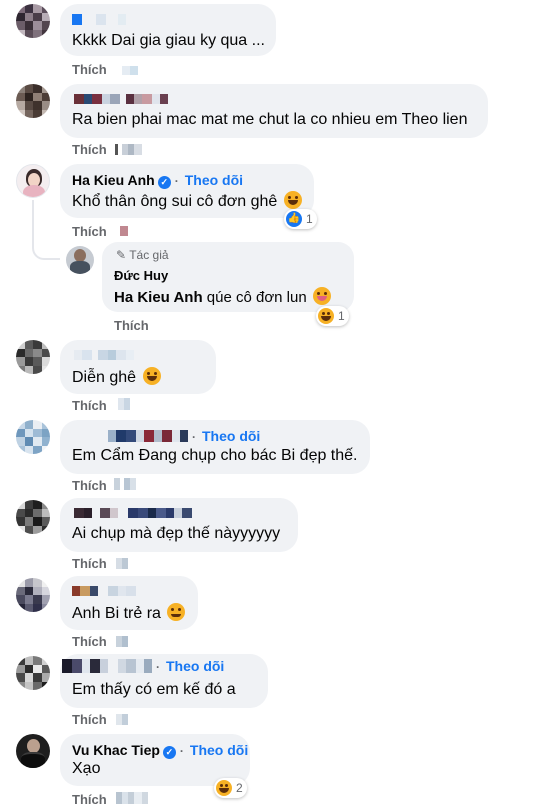  What do you see at coordinates (46, 230) in the screenshot?
I see `reply-connector` at bounding box center [46, 230].